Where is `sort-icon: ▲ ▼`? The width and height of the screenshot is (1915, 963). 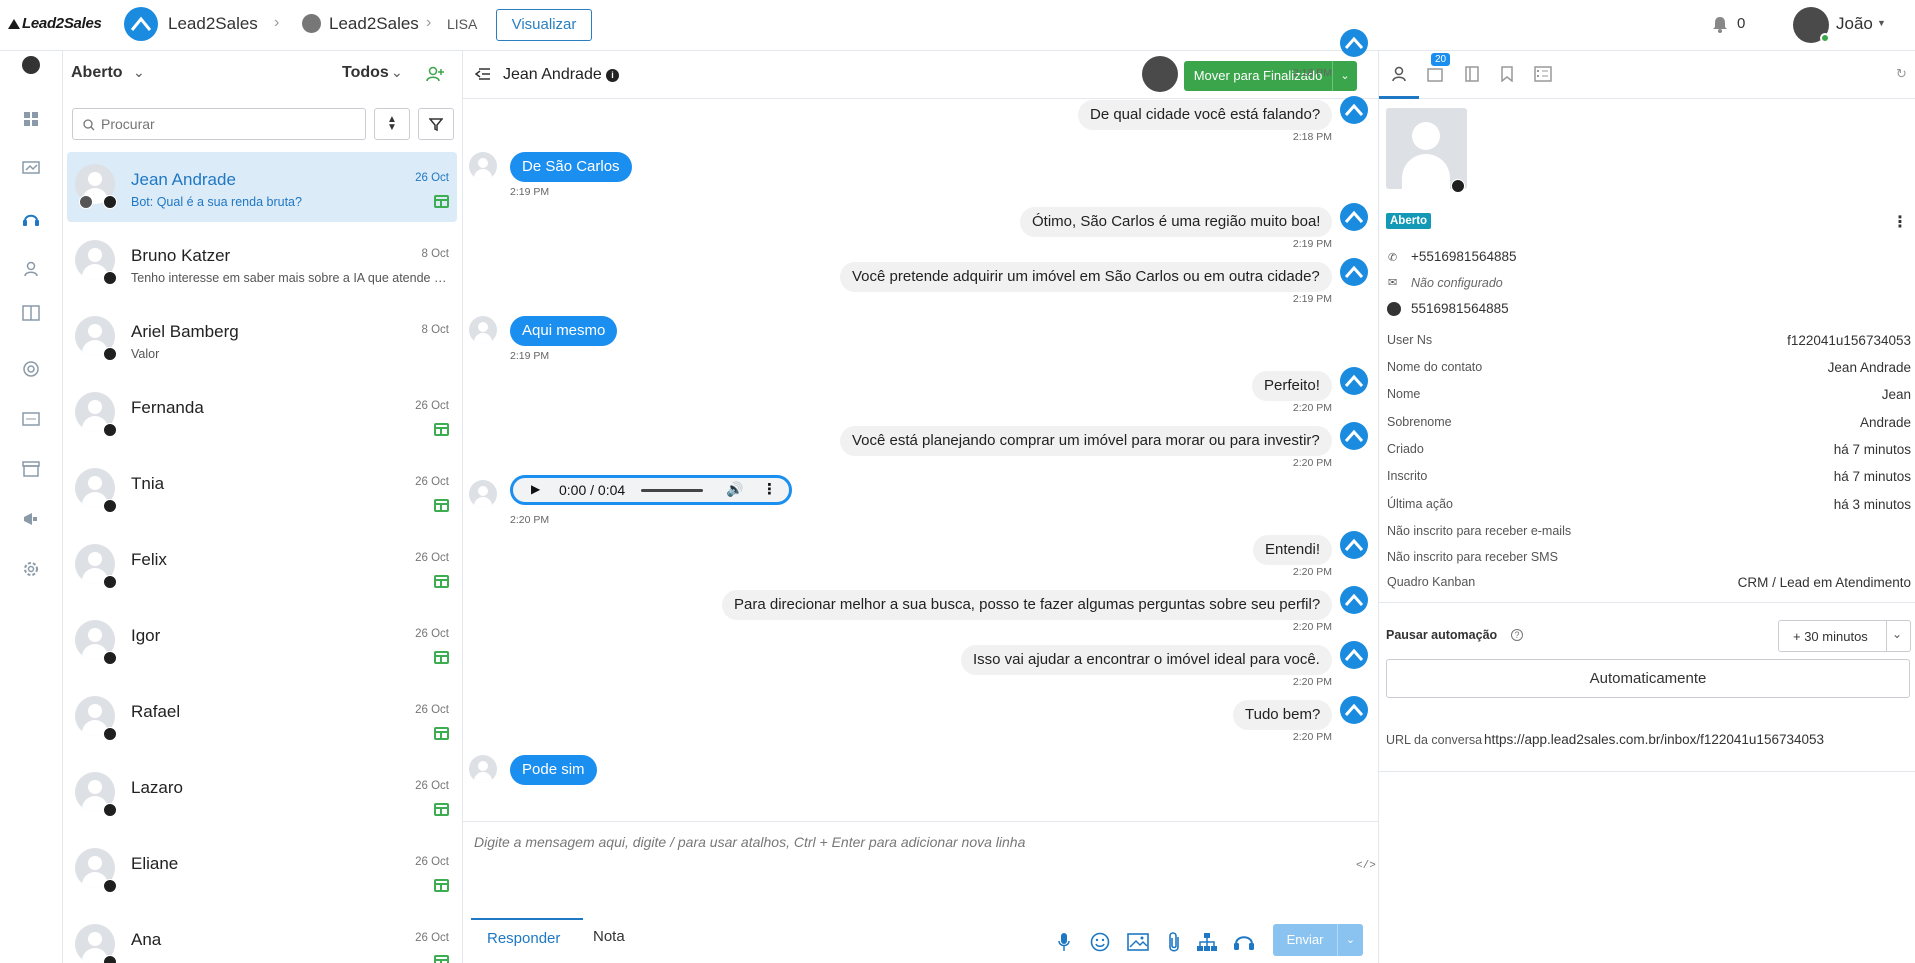 sort-icon: ▲ ▼ is located at coordinates (392, 123).